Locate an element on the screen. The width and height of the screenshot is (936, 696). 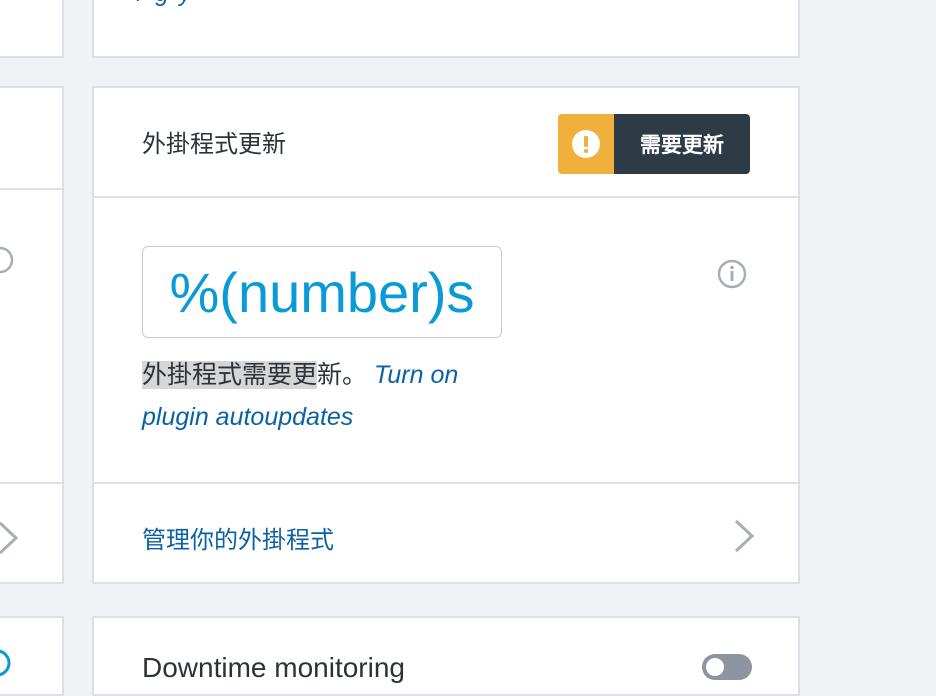
downtime-label: Downtime monitoring is located at coordinates (273, 667).